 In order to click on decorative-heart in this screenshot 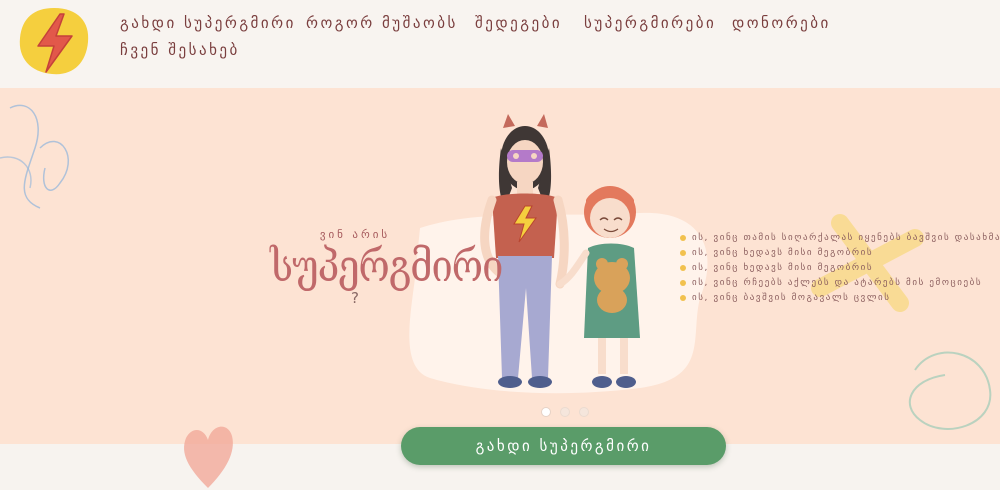, I will do `click(208, 457)`.